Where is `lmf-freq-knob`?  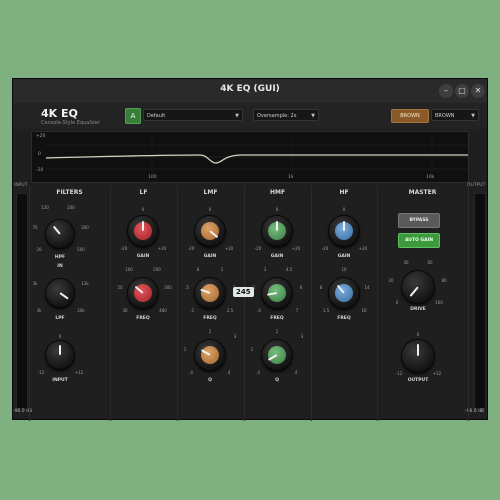
lmf-freq-knob is located at coordinates (210, 293).